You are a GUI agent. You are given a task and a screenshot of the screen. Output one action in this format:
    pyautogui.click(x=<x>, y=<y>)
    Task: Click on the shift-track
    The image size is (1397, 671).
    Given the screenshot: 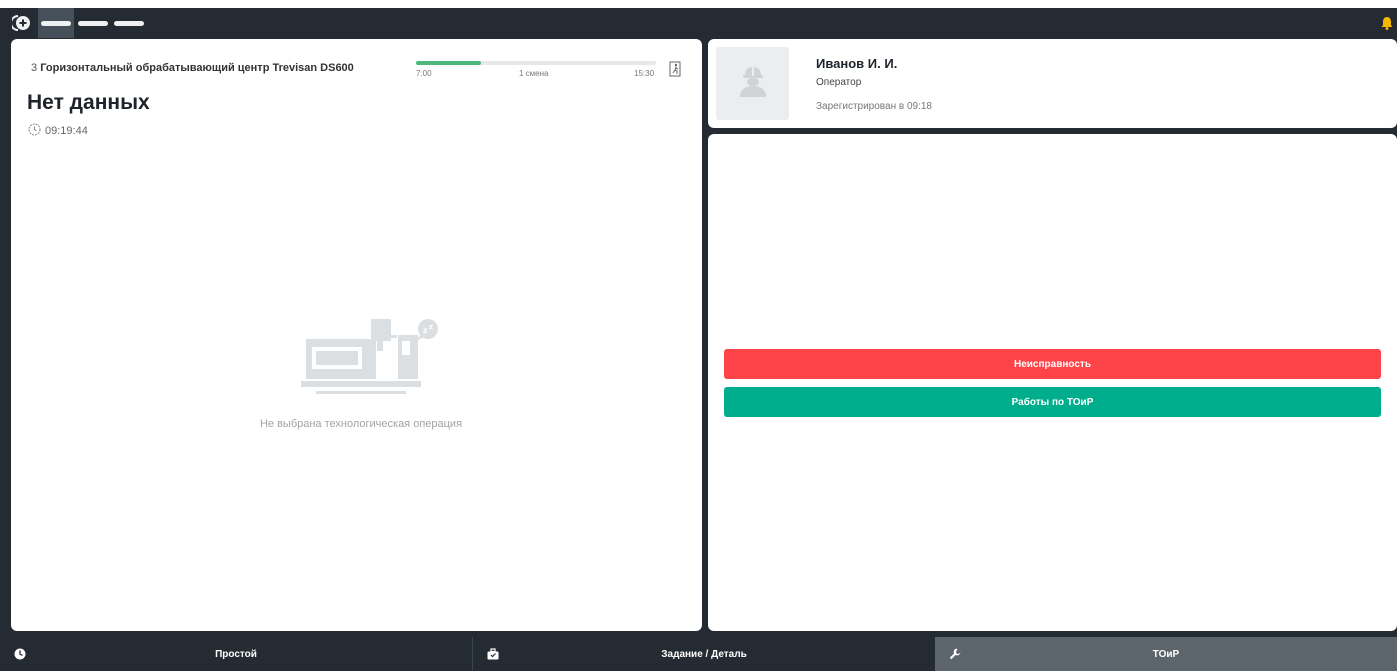 What is the action you would take?
    pyautogui.click(x=536, y=63)
    